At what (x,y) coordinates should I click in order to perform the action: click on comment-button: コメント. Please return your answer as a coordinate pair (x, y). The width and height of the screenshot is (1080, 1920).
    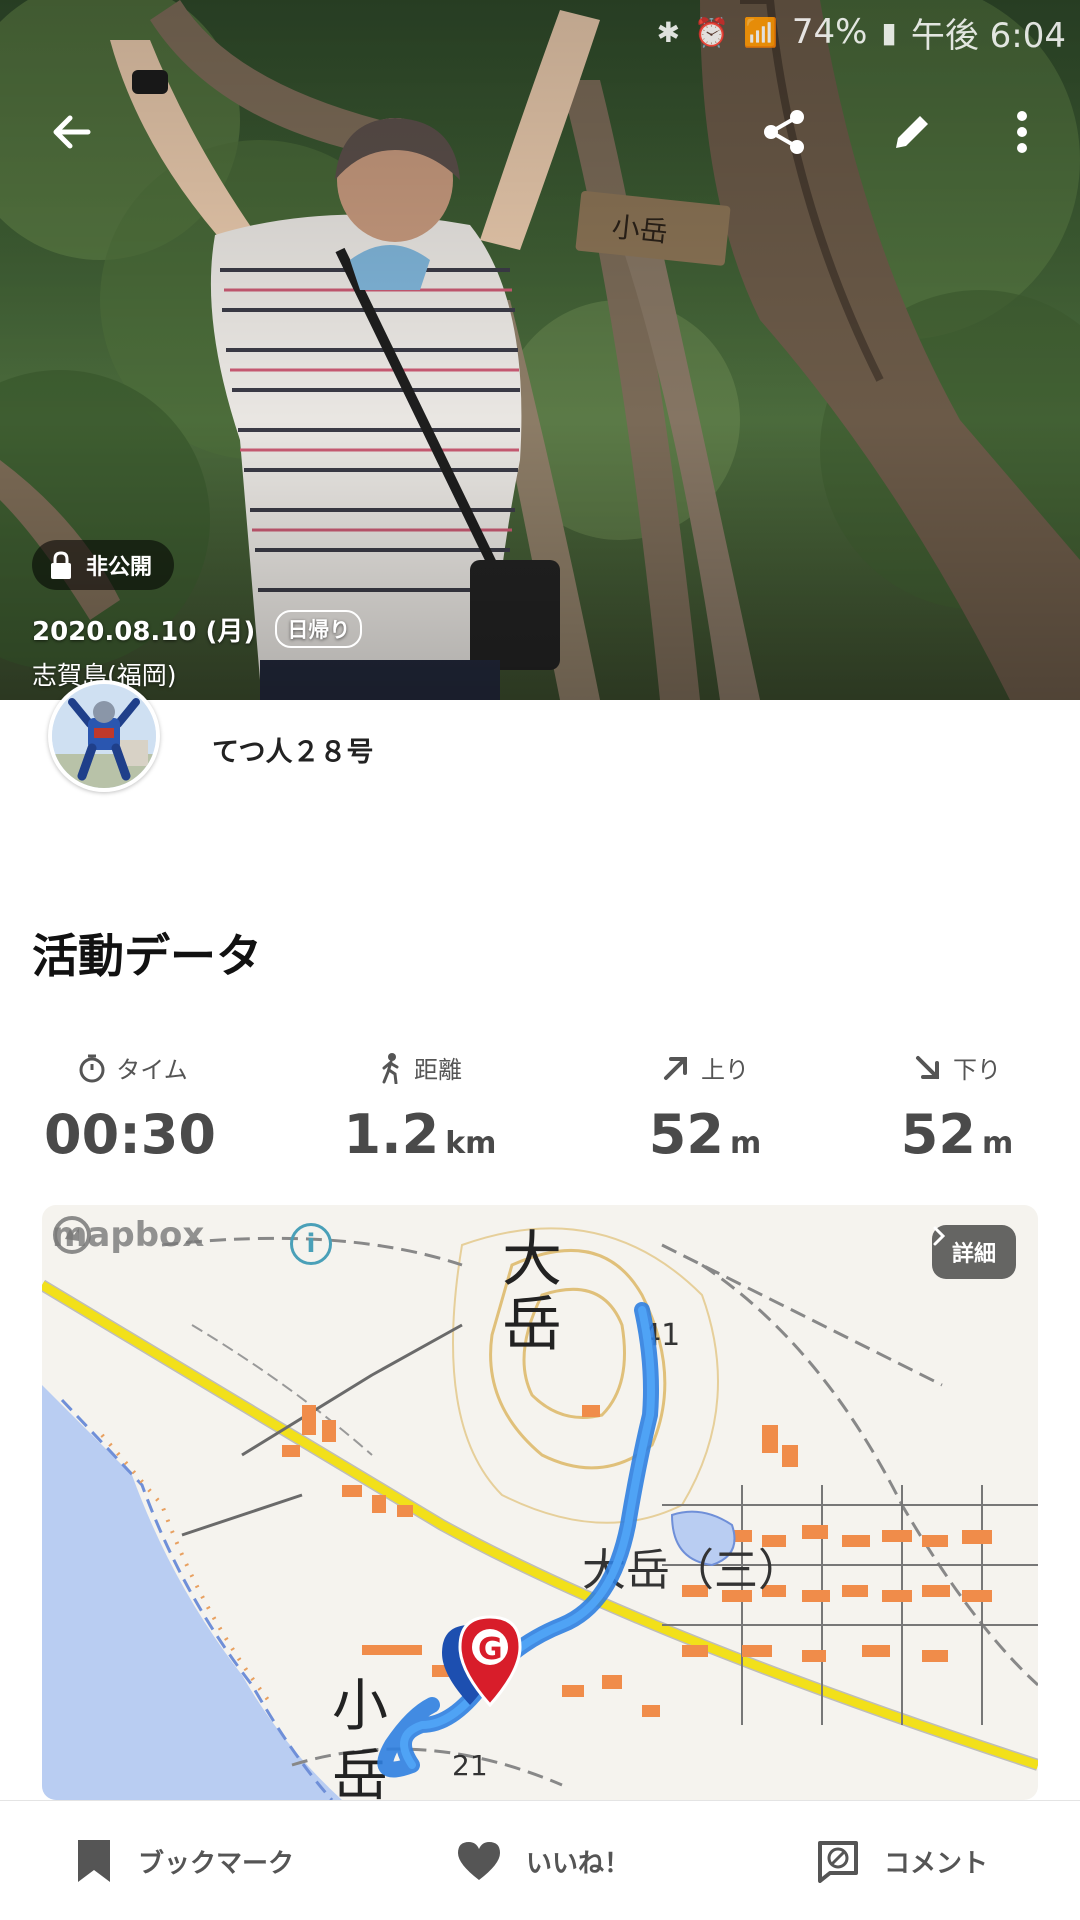
    Looking at the image, I should click on (902, 1860).